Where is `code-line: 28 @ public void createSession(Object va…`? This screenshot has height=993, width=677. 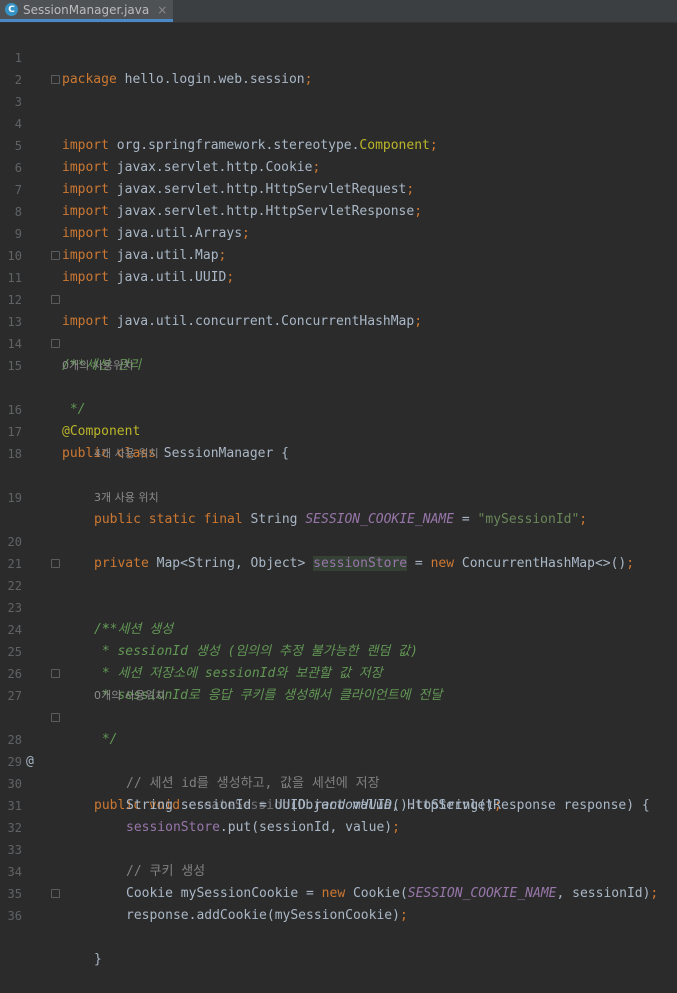 code-line: 28 @ public void createSession(Object va… is located at coordinates (338, 760).